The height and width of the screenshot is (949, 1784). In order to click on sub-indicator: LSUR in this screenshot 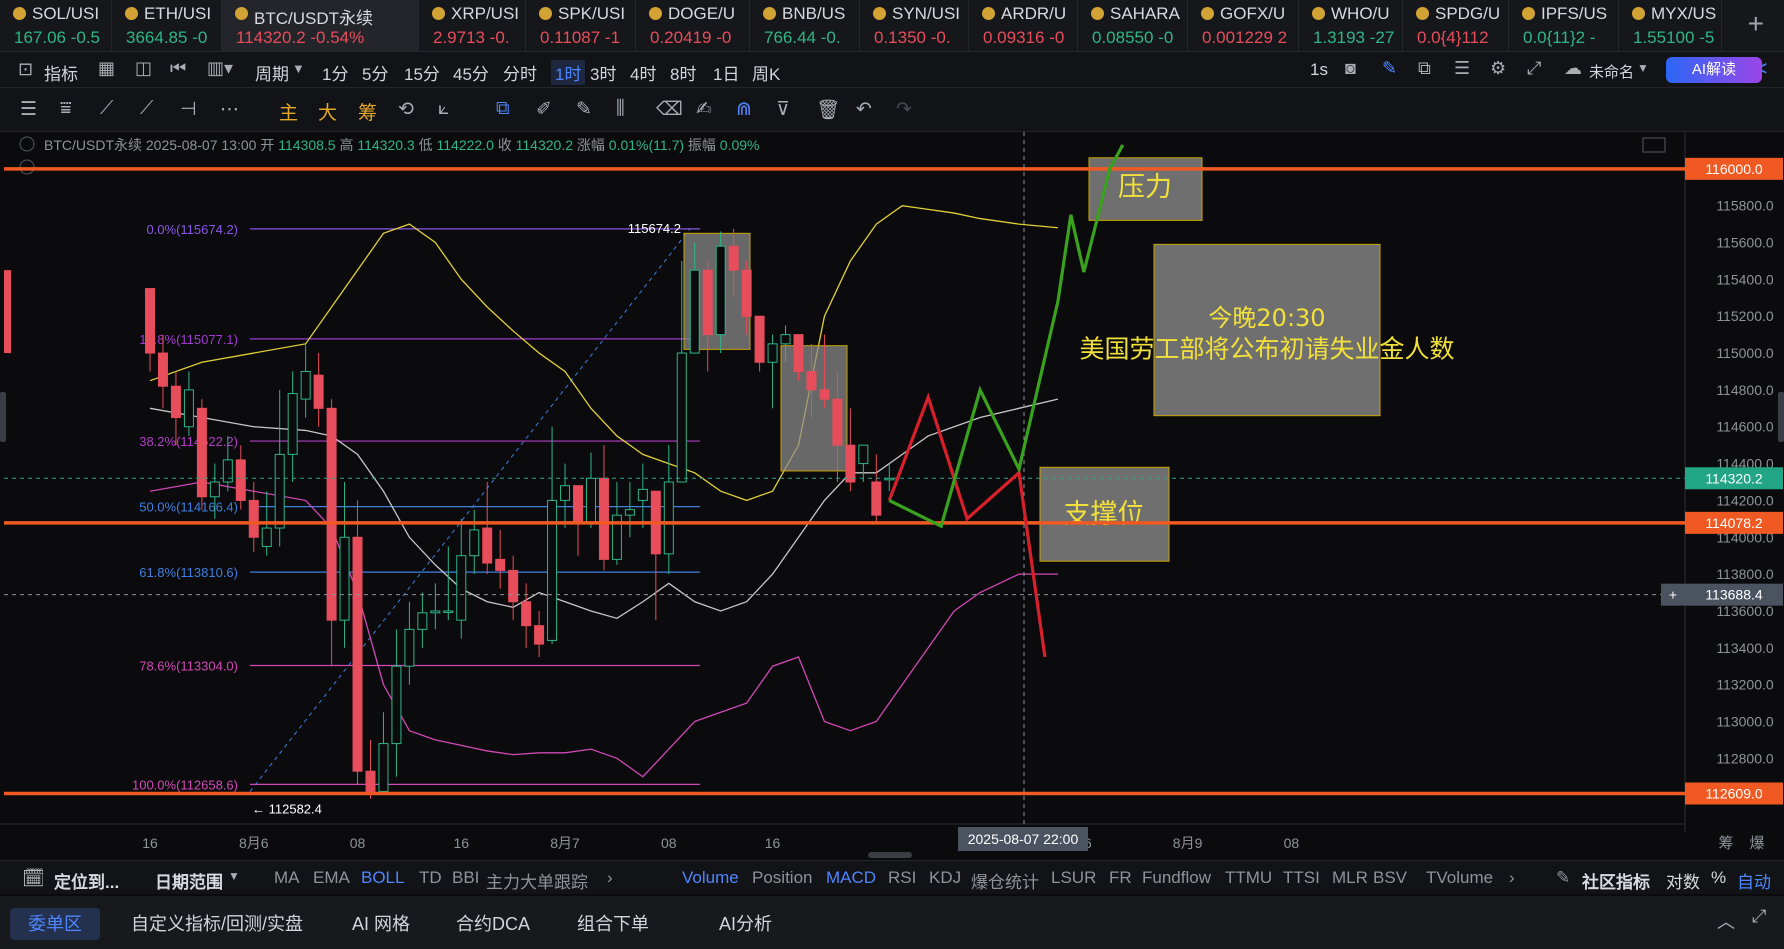, I will do `click(1073, 878)`.